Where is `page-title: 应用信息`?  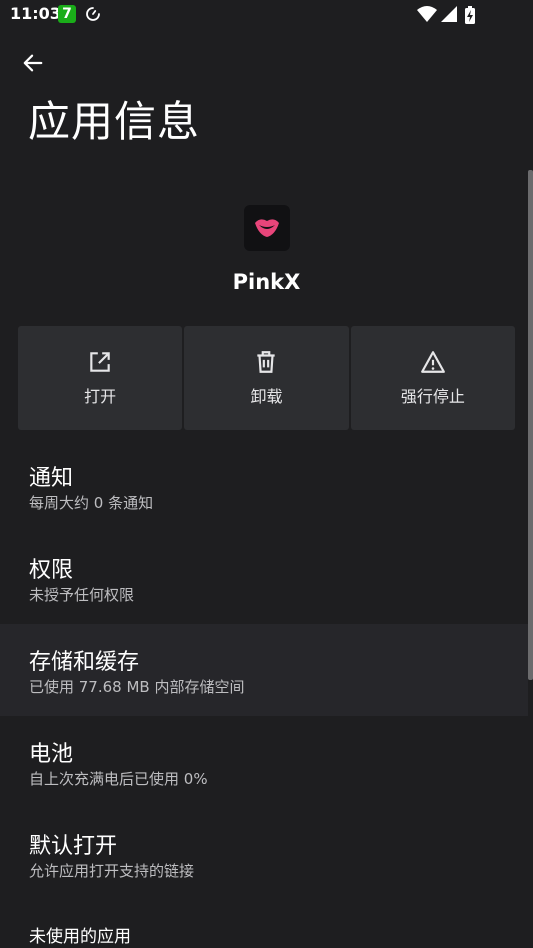
page-title: 应用信息 is located at coordinates (114, 121).